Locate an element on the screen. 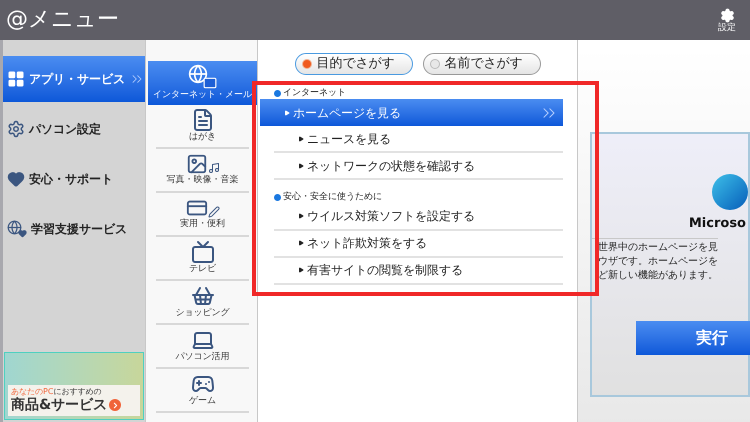 The width and height of the screenshot is (750, 422). category-item: パソコン設定 is located at coordinates (74, 129).